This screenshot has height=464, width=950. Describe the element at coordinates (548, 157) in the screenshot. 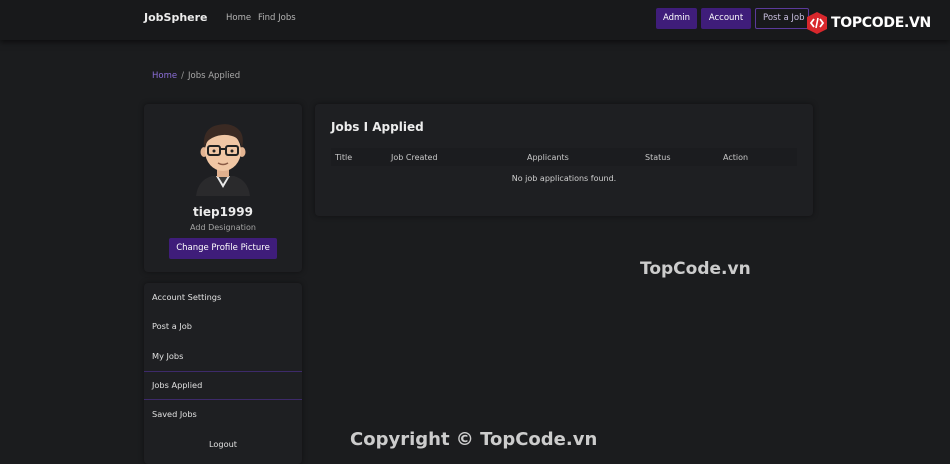

I see `column-applicants: Applicants` at that location.